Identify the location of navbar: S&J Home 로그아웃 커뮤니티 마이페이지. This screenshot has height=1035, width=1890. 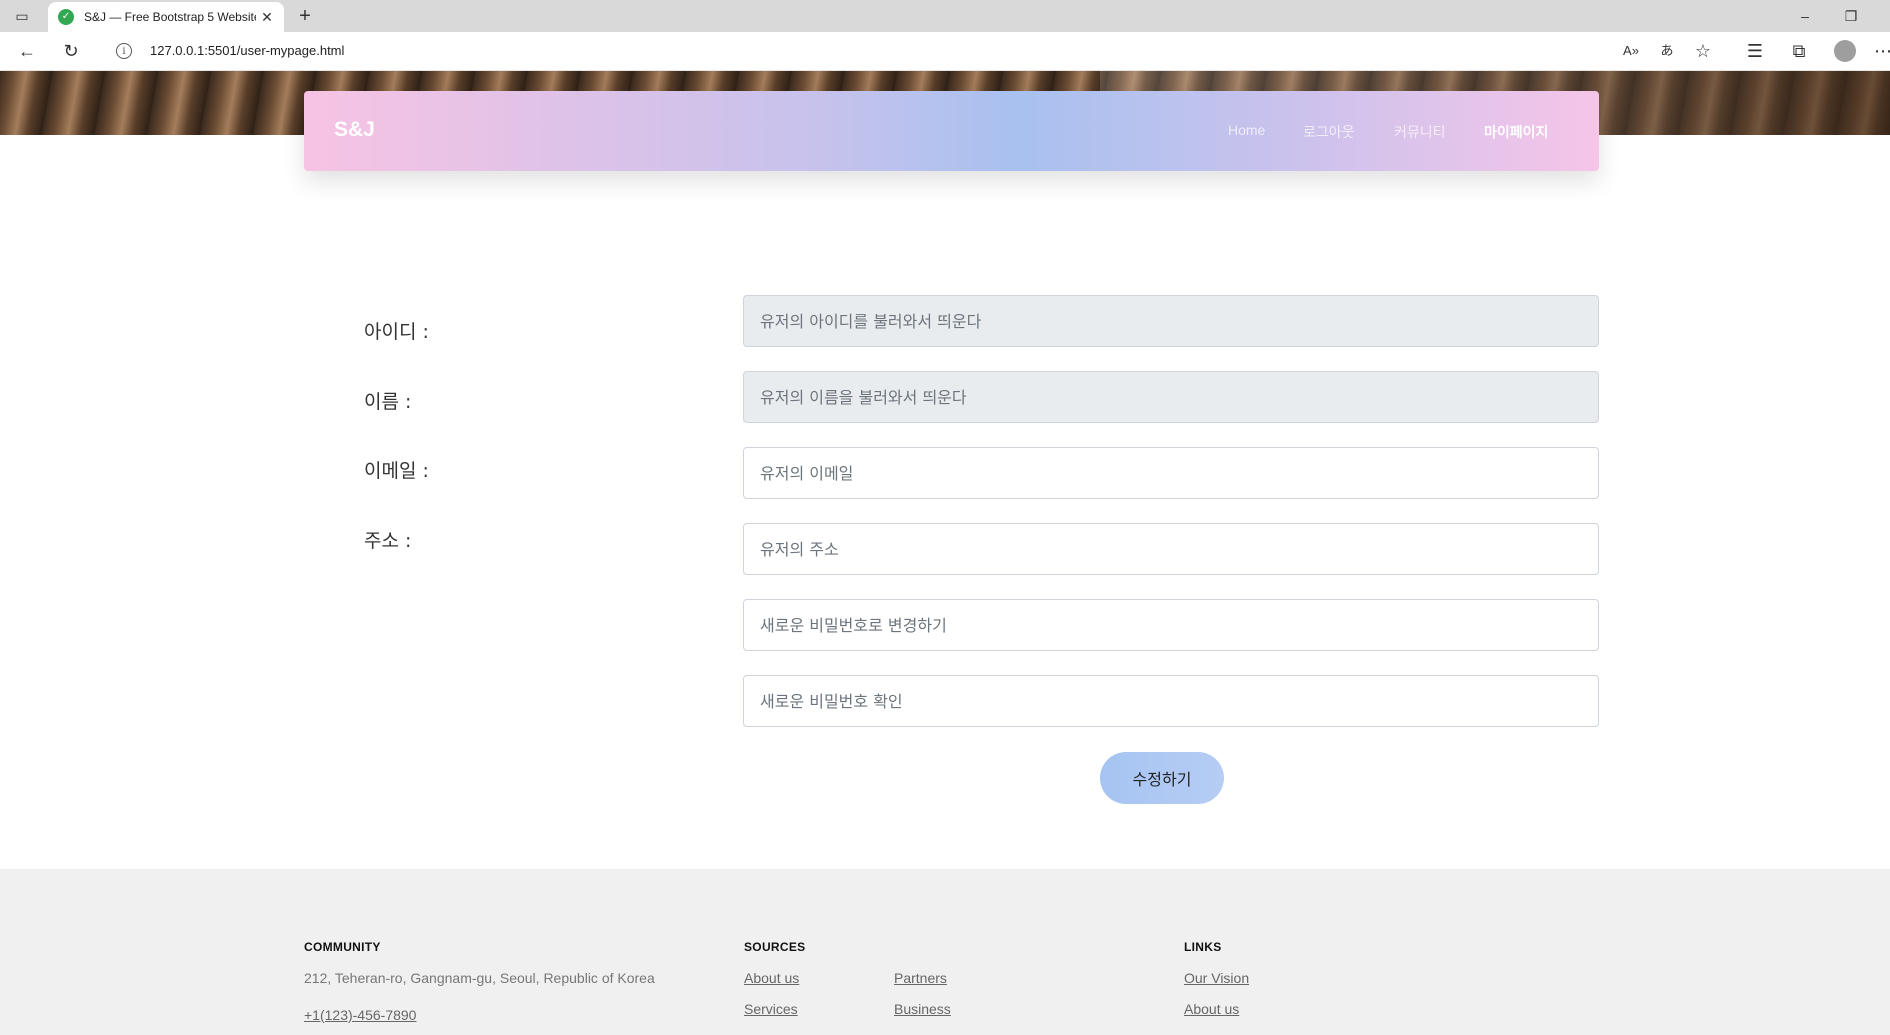
(951, 131).